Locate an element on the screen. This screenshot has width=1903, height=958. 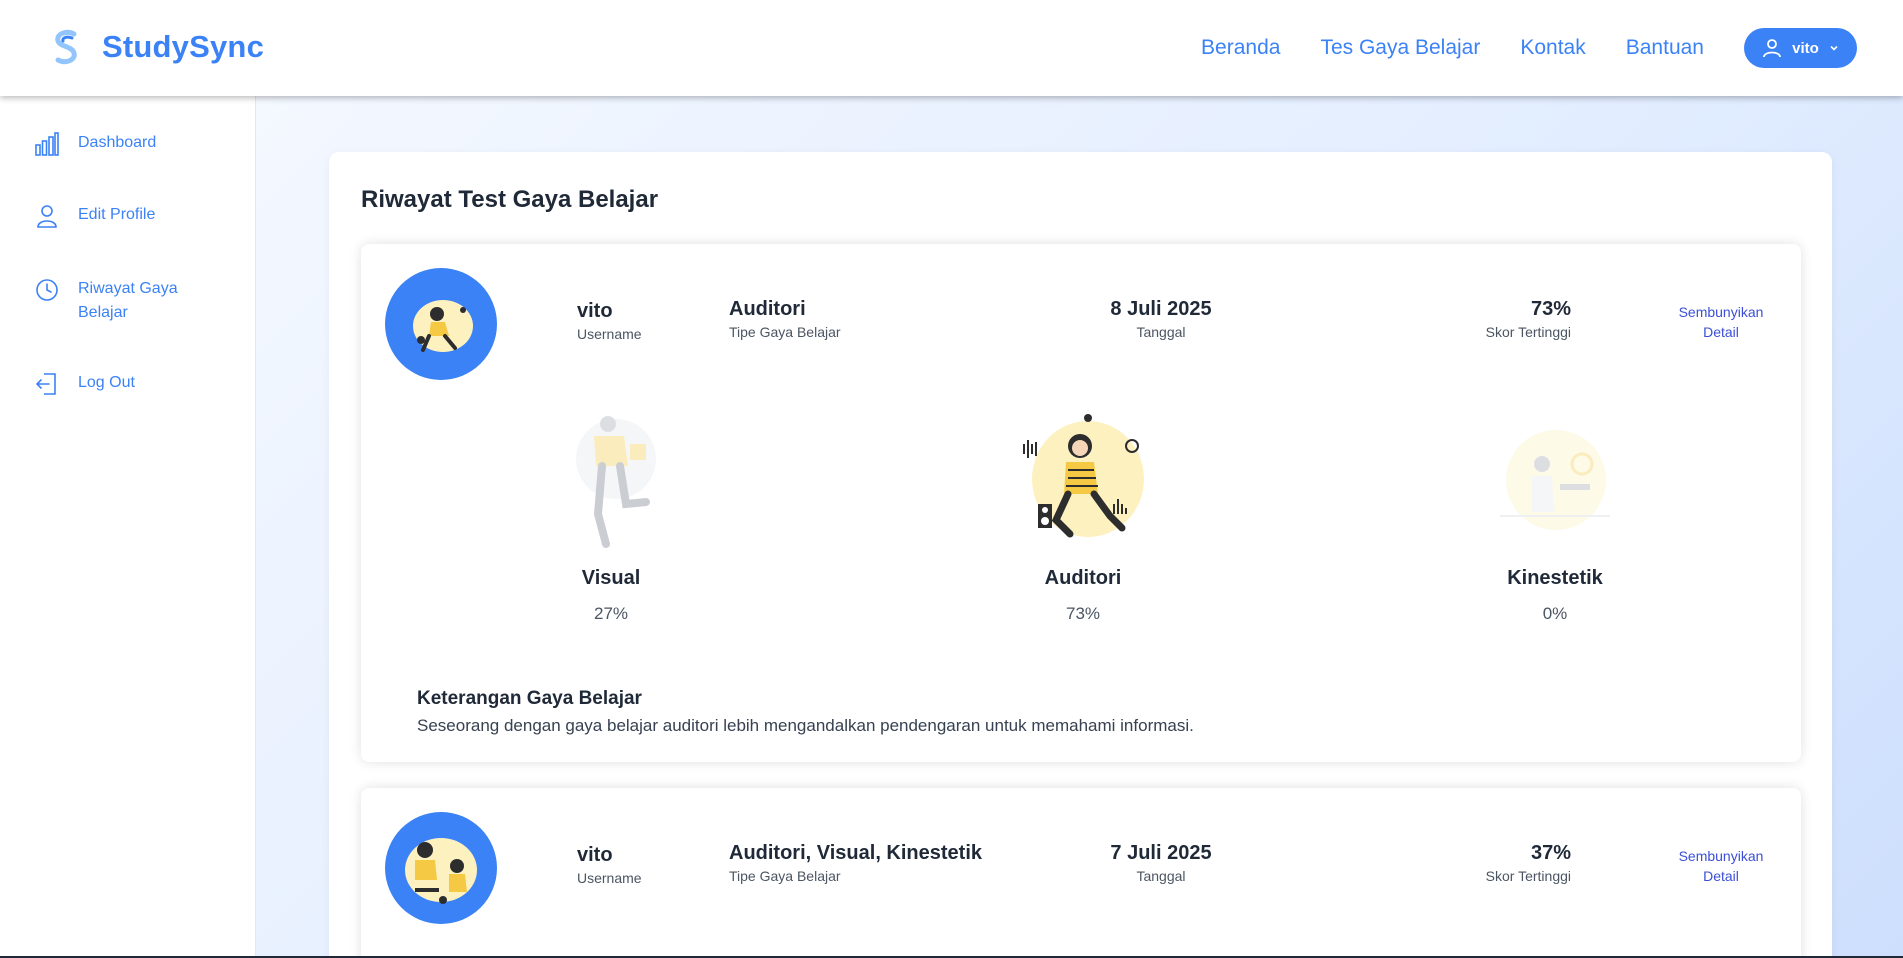
style-name: Kinestetik is located at coordinates (1555, 578).